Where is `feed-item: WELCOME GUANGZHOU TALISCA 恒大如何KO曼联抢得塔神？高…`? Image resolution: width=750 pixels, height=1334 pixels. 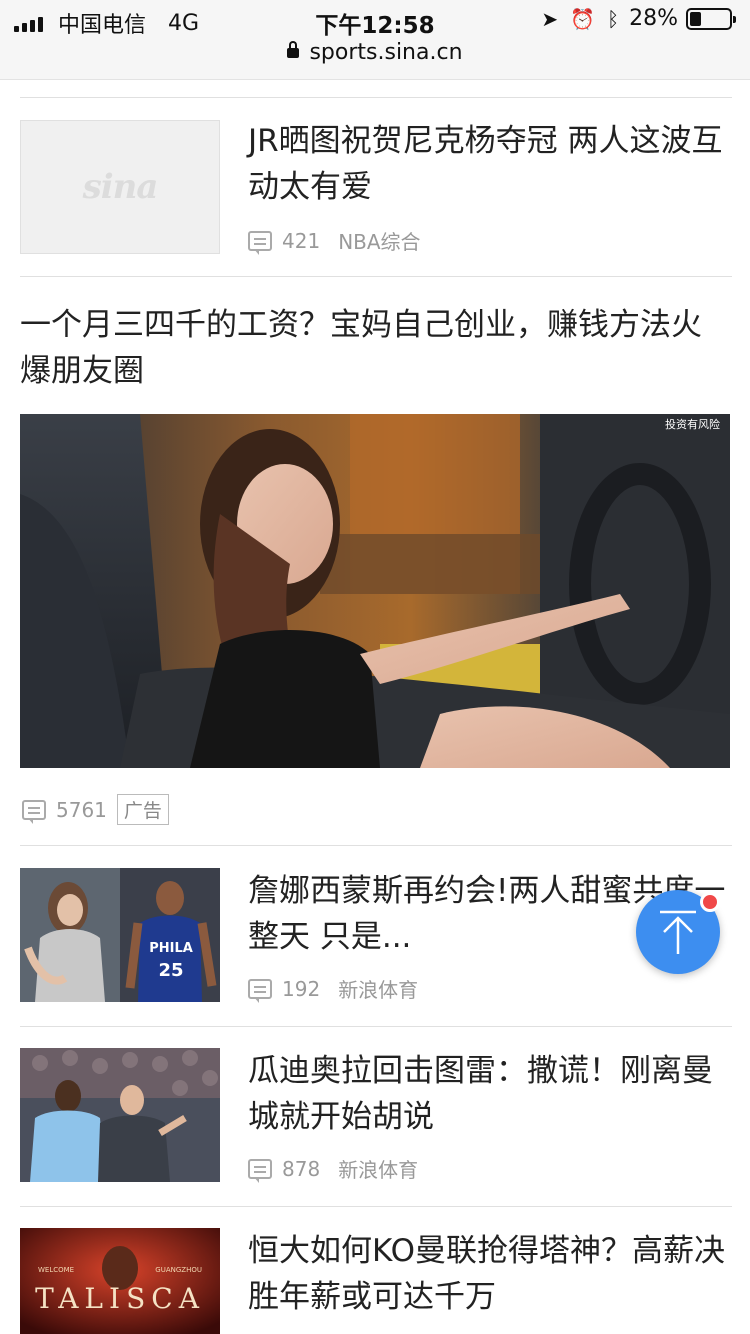 feed-item: WELCOME GUANGZHOU TALISCA 恒大如何KO曼联抢得塔神？高… is located at coordinates (376, 1281).